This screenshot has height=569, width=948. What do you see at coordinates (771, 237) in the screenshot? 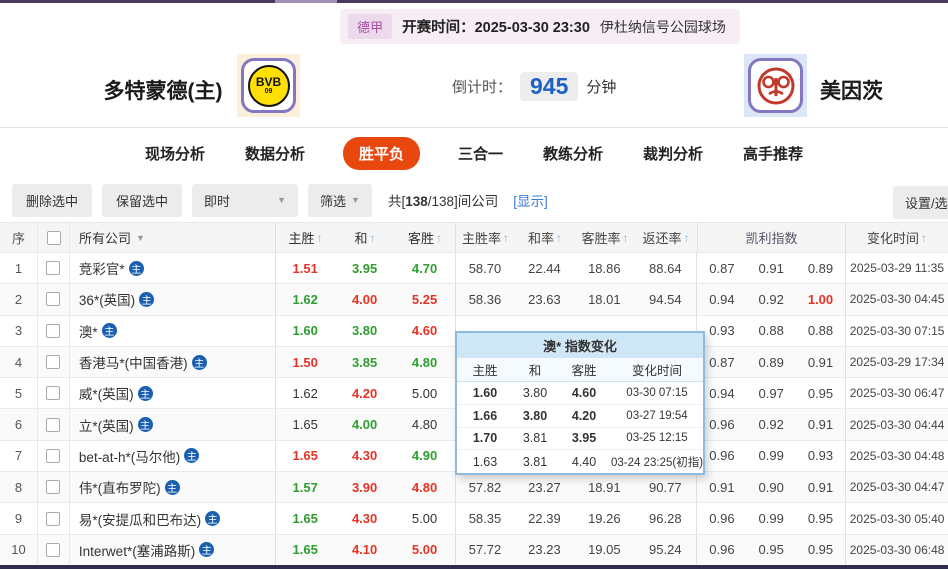
I see `header-kelly-group: 凯利指数` at bounding box center [771, 237].